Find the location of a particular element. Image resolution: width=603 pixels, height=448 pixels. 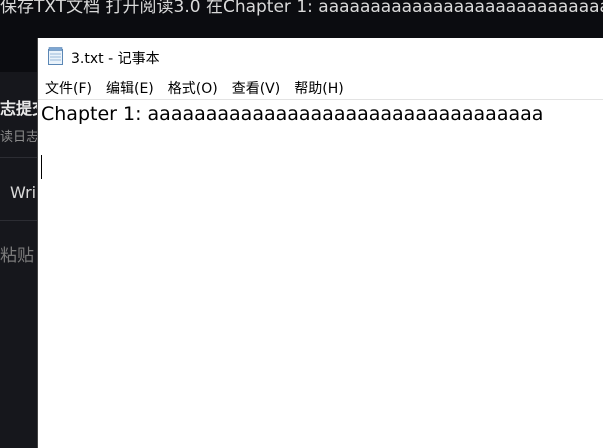

background-subheading: 读日志 is located at coordinates (20, 137).